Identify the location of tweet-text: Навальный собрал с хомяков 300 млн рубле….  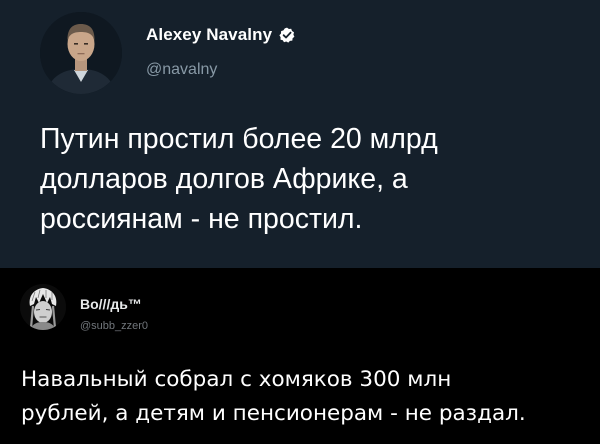
(308, 397).